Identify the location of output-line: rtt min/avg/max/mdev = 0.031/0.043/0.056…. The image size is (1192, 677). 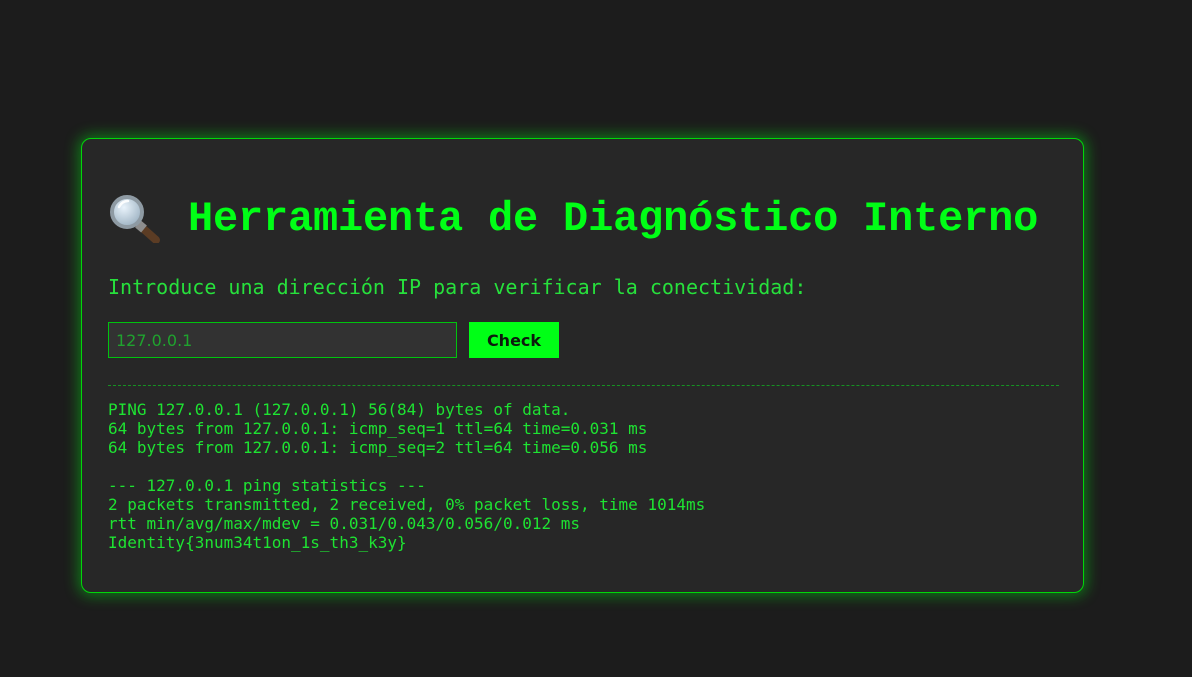
(344, 523).